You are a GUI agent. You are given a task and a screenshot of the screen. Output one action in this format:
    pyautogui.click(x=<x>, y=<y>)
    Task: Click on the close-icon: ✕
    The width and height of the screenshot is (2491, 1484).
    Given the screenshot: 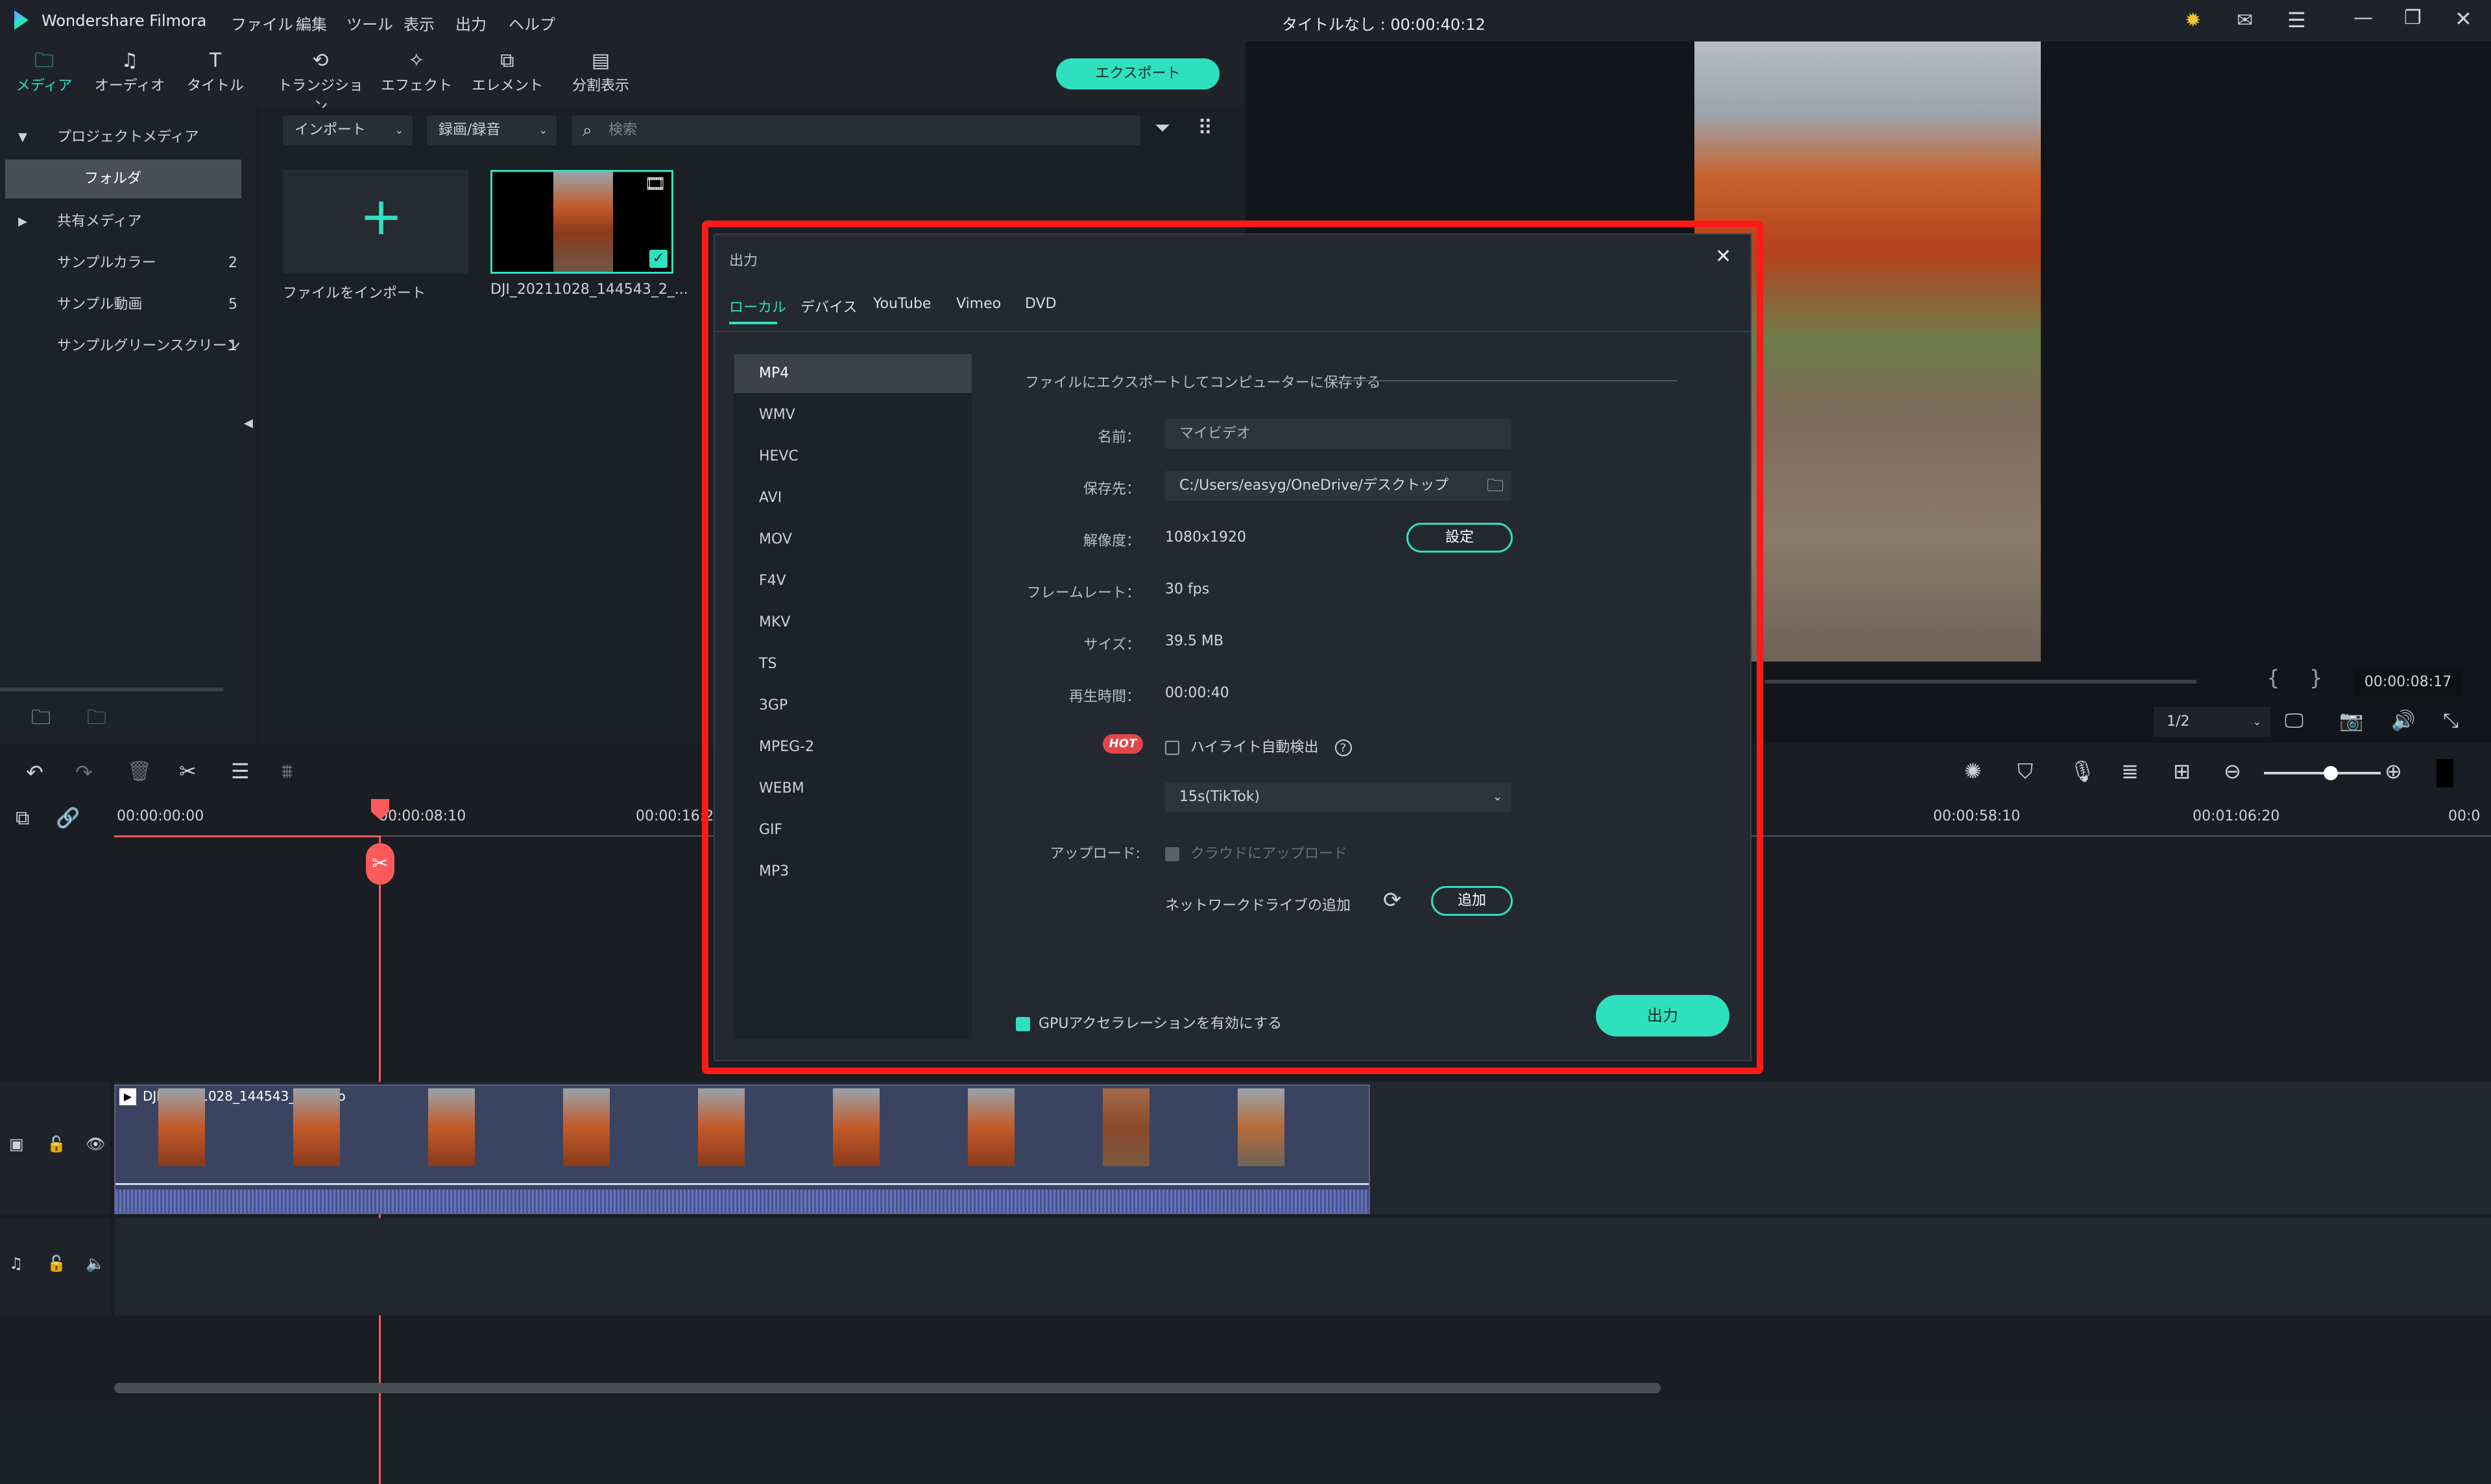 What is the action you would take?
    pyautogui.click(x=1723, y=257)
    